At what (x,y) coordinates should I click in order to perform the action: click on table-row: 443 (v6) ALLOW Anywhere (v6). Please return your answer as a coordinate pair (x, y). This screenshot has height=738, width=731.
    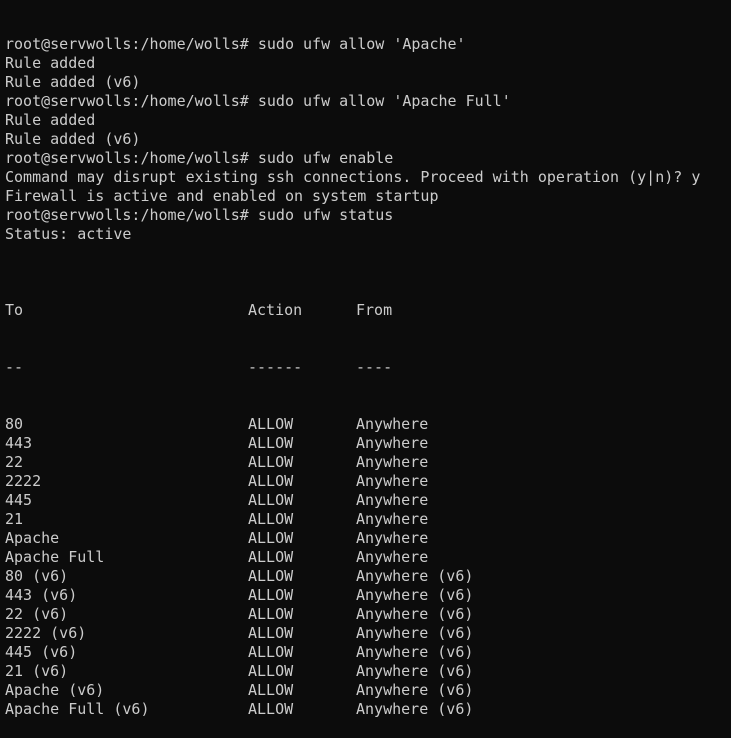
    Looking at the image, I should click on (368, 595).